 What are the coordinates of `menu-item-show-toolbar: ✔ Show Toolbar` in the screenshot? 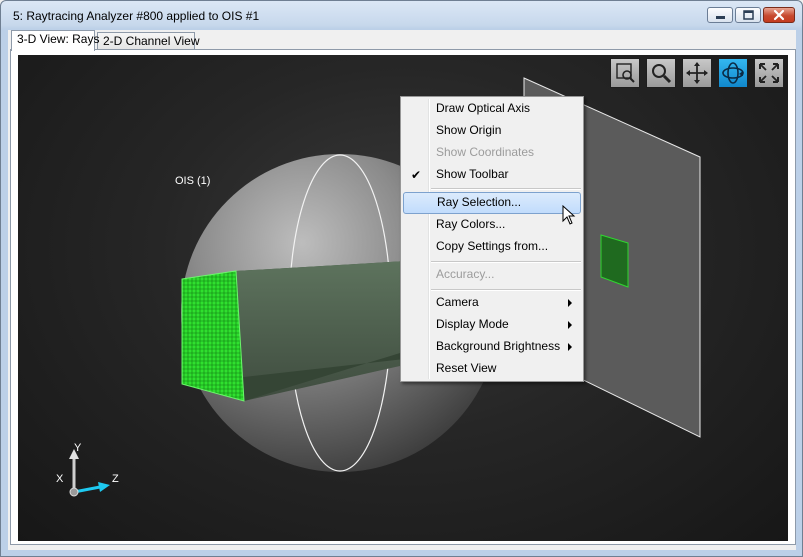 It's located at (492, 175).